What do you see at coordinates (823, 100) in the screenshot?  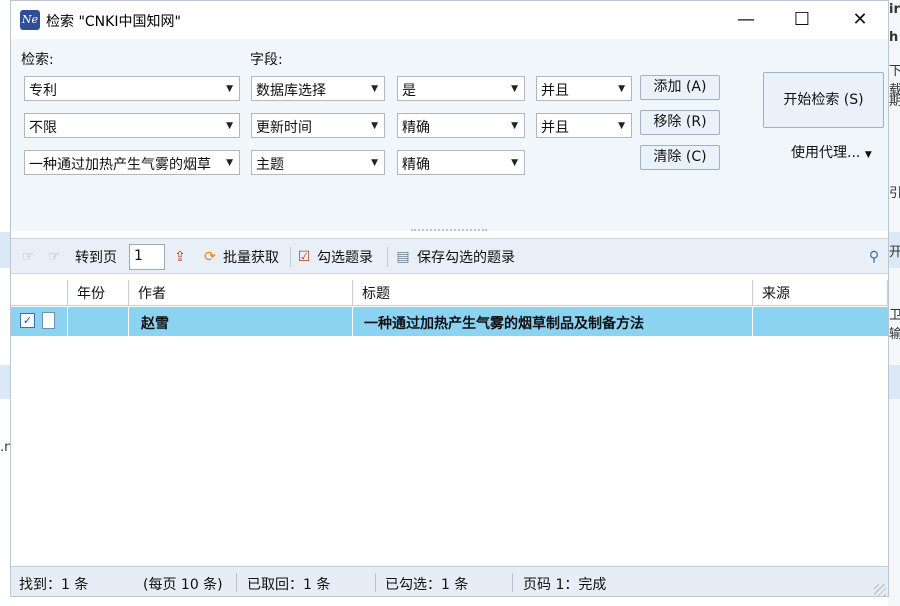 I see `start-search-button: 开始检索 (S)` at bounding box center [823, 100].